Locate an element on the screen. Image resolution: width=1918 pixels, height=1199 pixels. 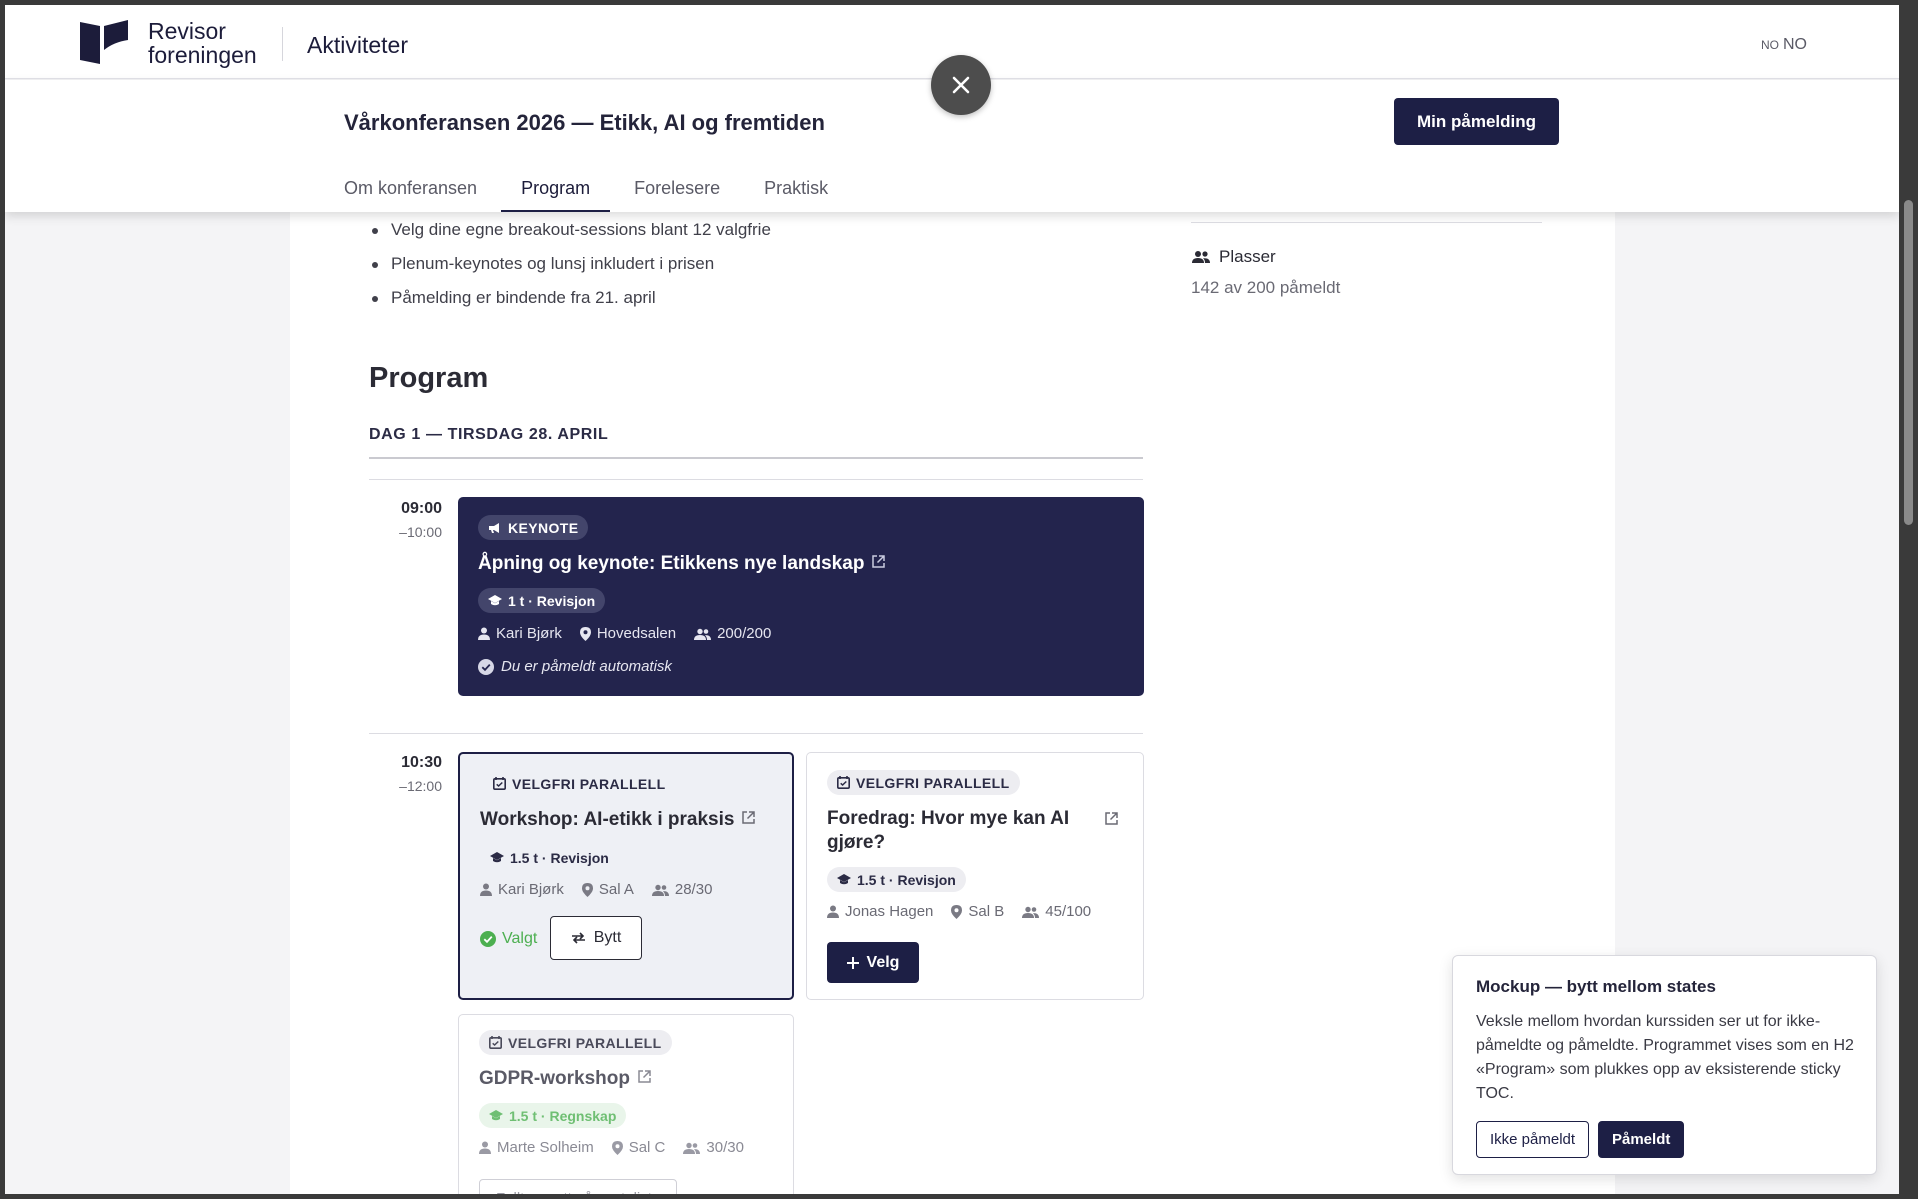
check-circle-icon is located at coordinates (486, 666).